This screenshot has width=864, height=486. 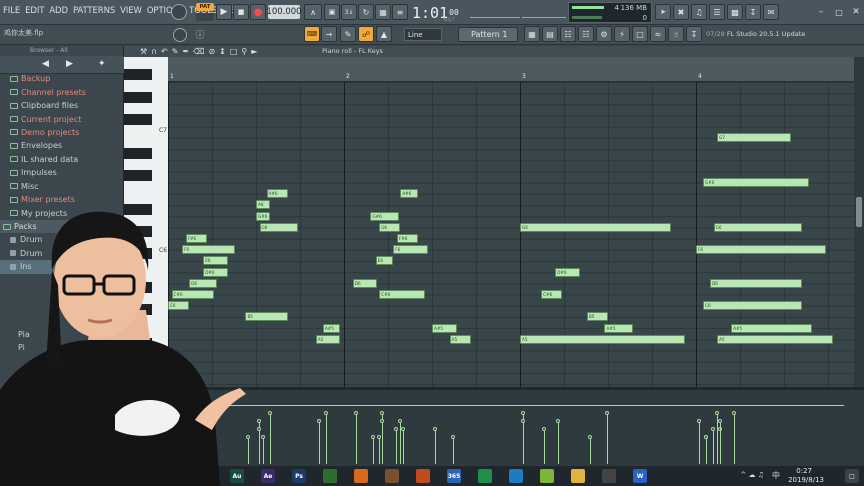 What do you see at coordinates (658, 34) in the screenshot?
I see `tempo-tapper-button: ≈` at bounding box center [658, 34].